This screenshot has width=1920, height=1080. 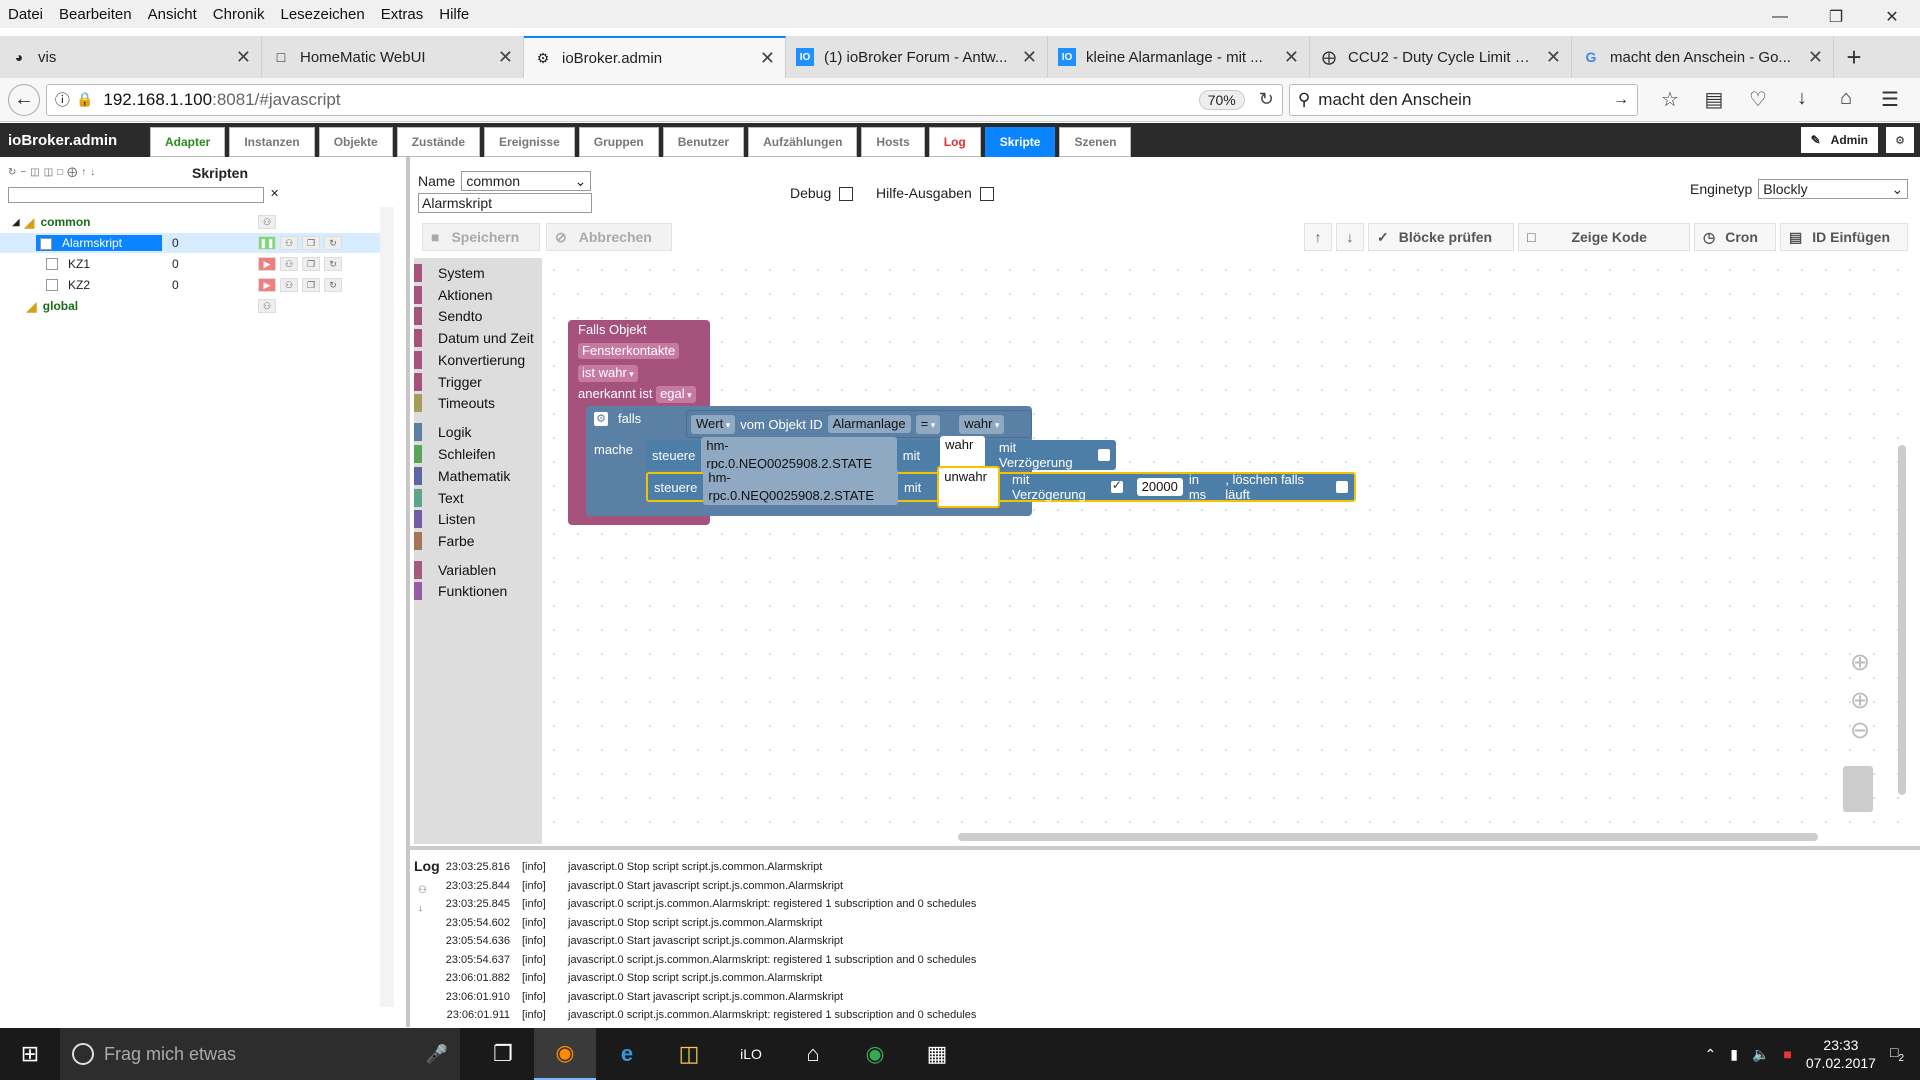 What do you see at coordinates (34, 172) in the screenshot?
I see `folder-open-icon: ◫` at bounding box center [34, 172].